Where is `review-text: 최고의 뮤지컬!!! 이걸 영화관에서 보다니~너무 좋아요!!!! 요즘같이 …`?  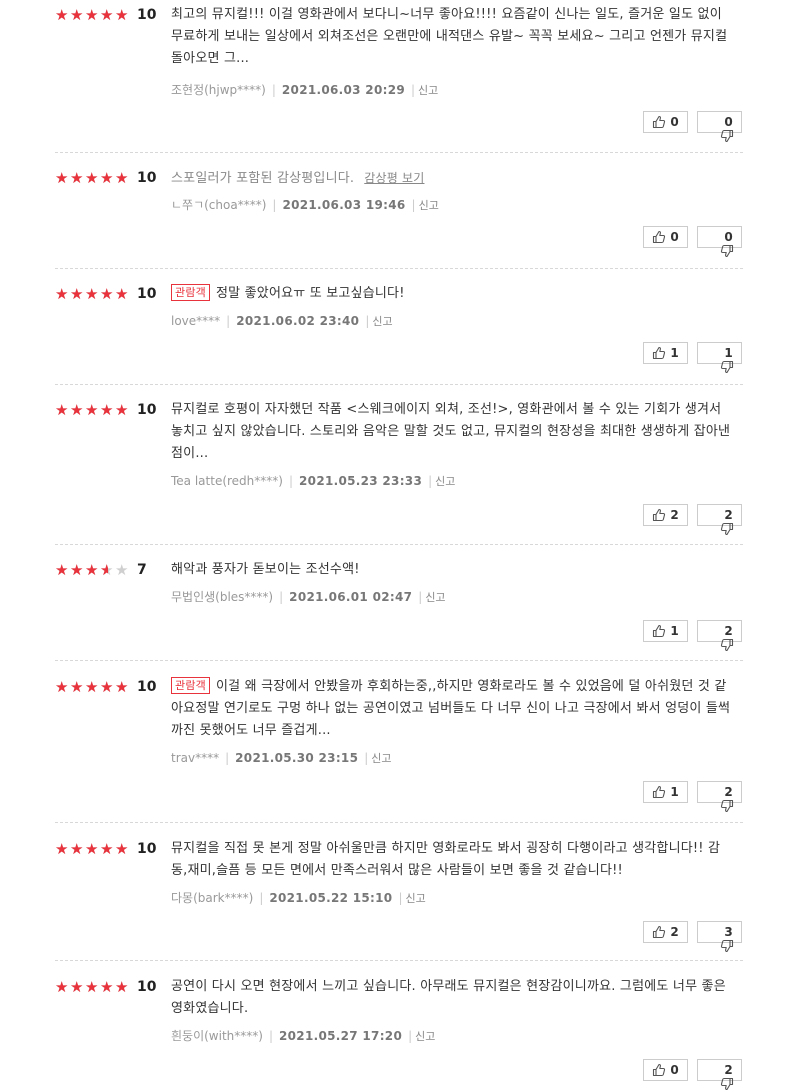
review-text: 최고의 뮤지컬!!! 이걸 영화관에서 보다니~너무 좋아요!!!! 요즘같이 … is located at coordinates (451, 37).